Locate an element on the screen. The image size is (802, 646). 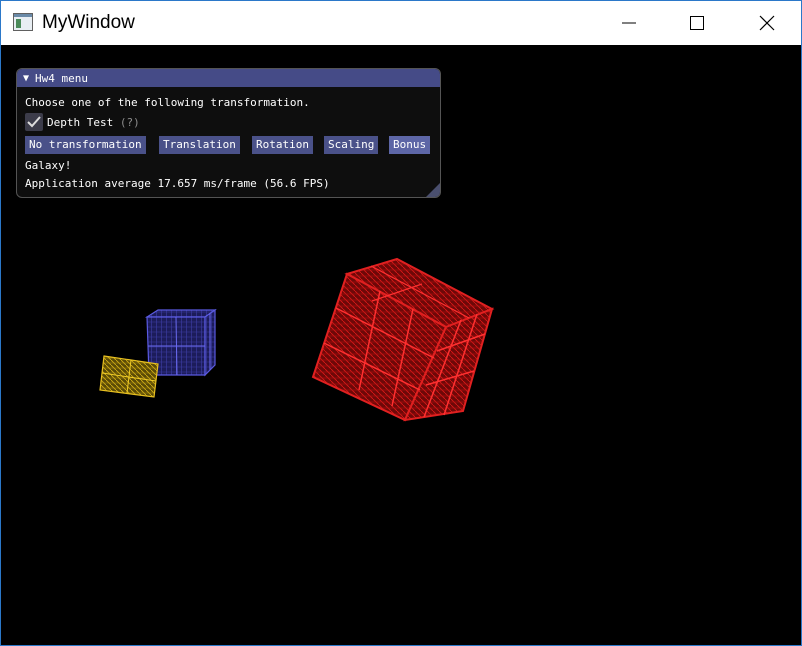
close-icon is located at coordinates (767, 23).